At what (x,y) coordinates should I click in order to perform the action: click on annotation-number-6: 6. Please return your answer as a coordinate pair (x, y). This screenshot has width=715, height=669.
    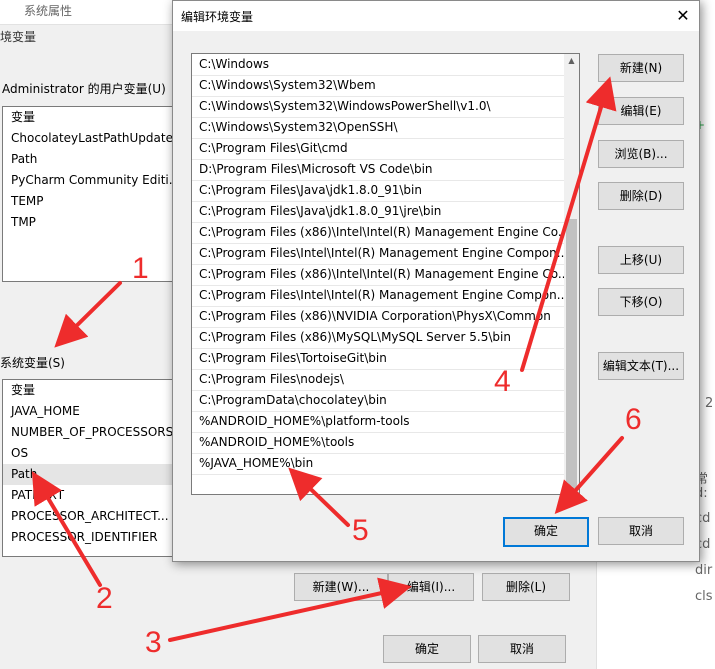
    Looking at the image, I should click on (633, 419).